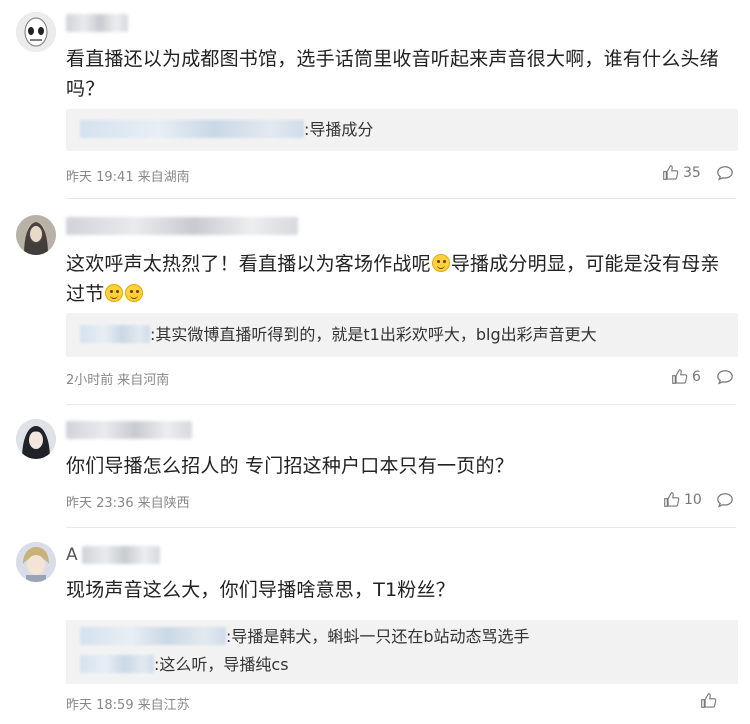  I want to click on like-count: 10, so click(693, 499).